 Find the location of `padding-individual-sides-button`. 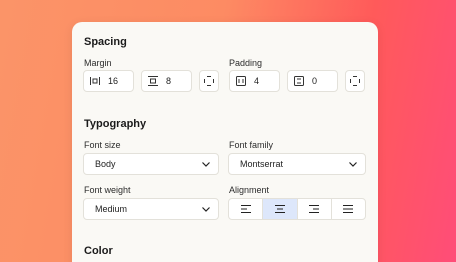

padding-individual-sides-button is located at coordinates (355, 81).